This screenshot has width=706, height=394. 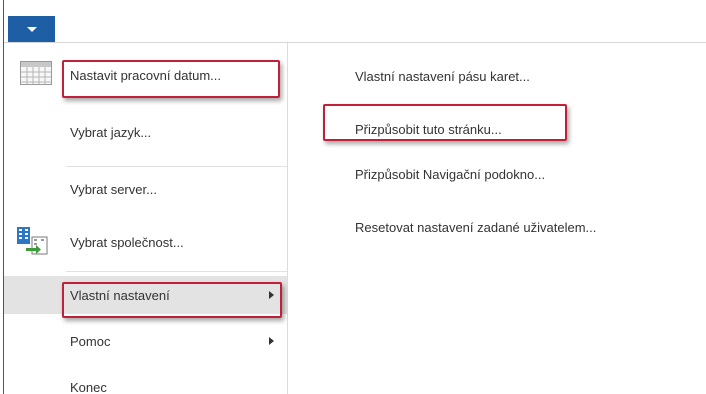 I want to click on menu-item-label: Konec, so click(x=88, y=386).